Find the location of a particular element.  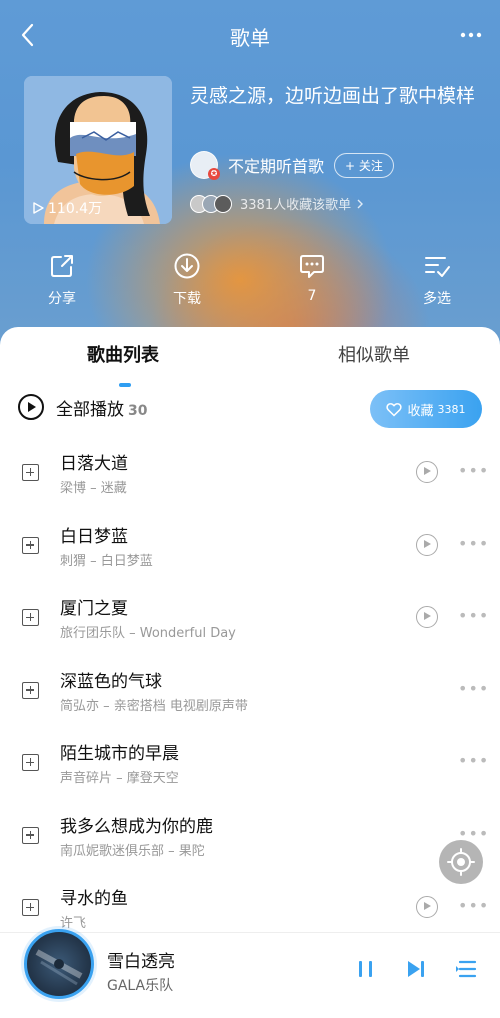

comment-count: 7 is located at coordinates (312, 296).